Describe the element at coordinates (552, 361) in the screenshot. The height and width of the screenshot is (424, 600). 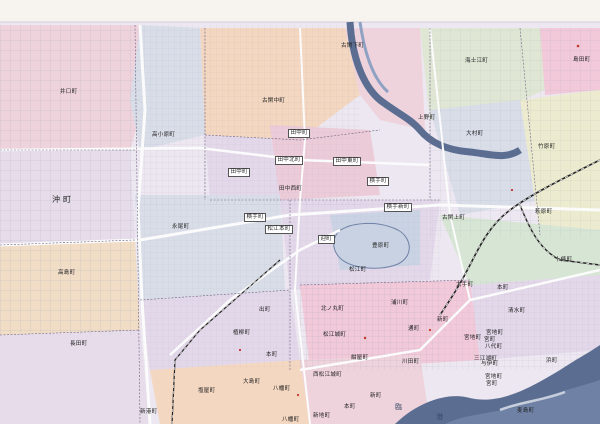
I see `district-label: 浜町` at that location.